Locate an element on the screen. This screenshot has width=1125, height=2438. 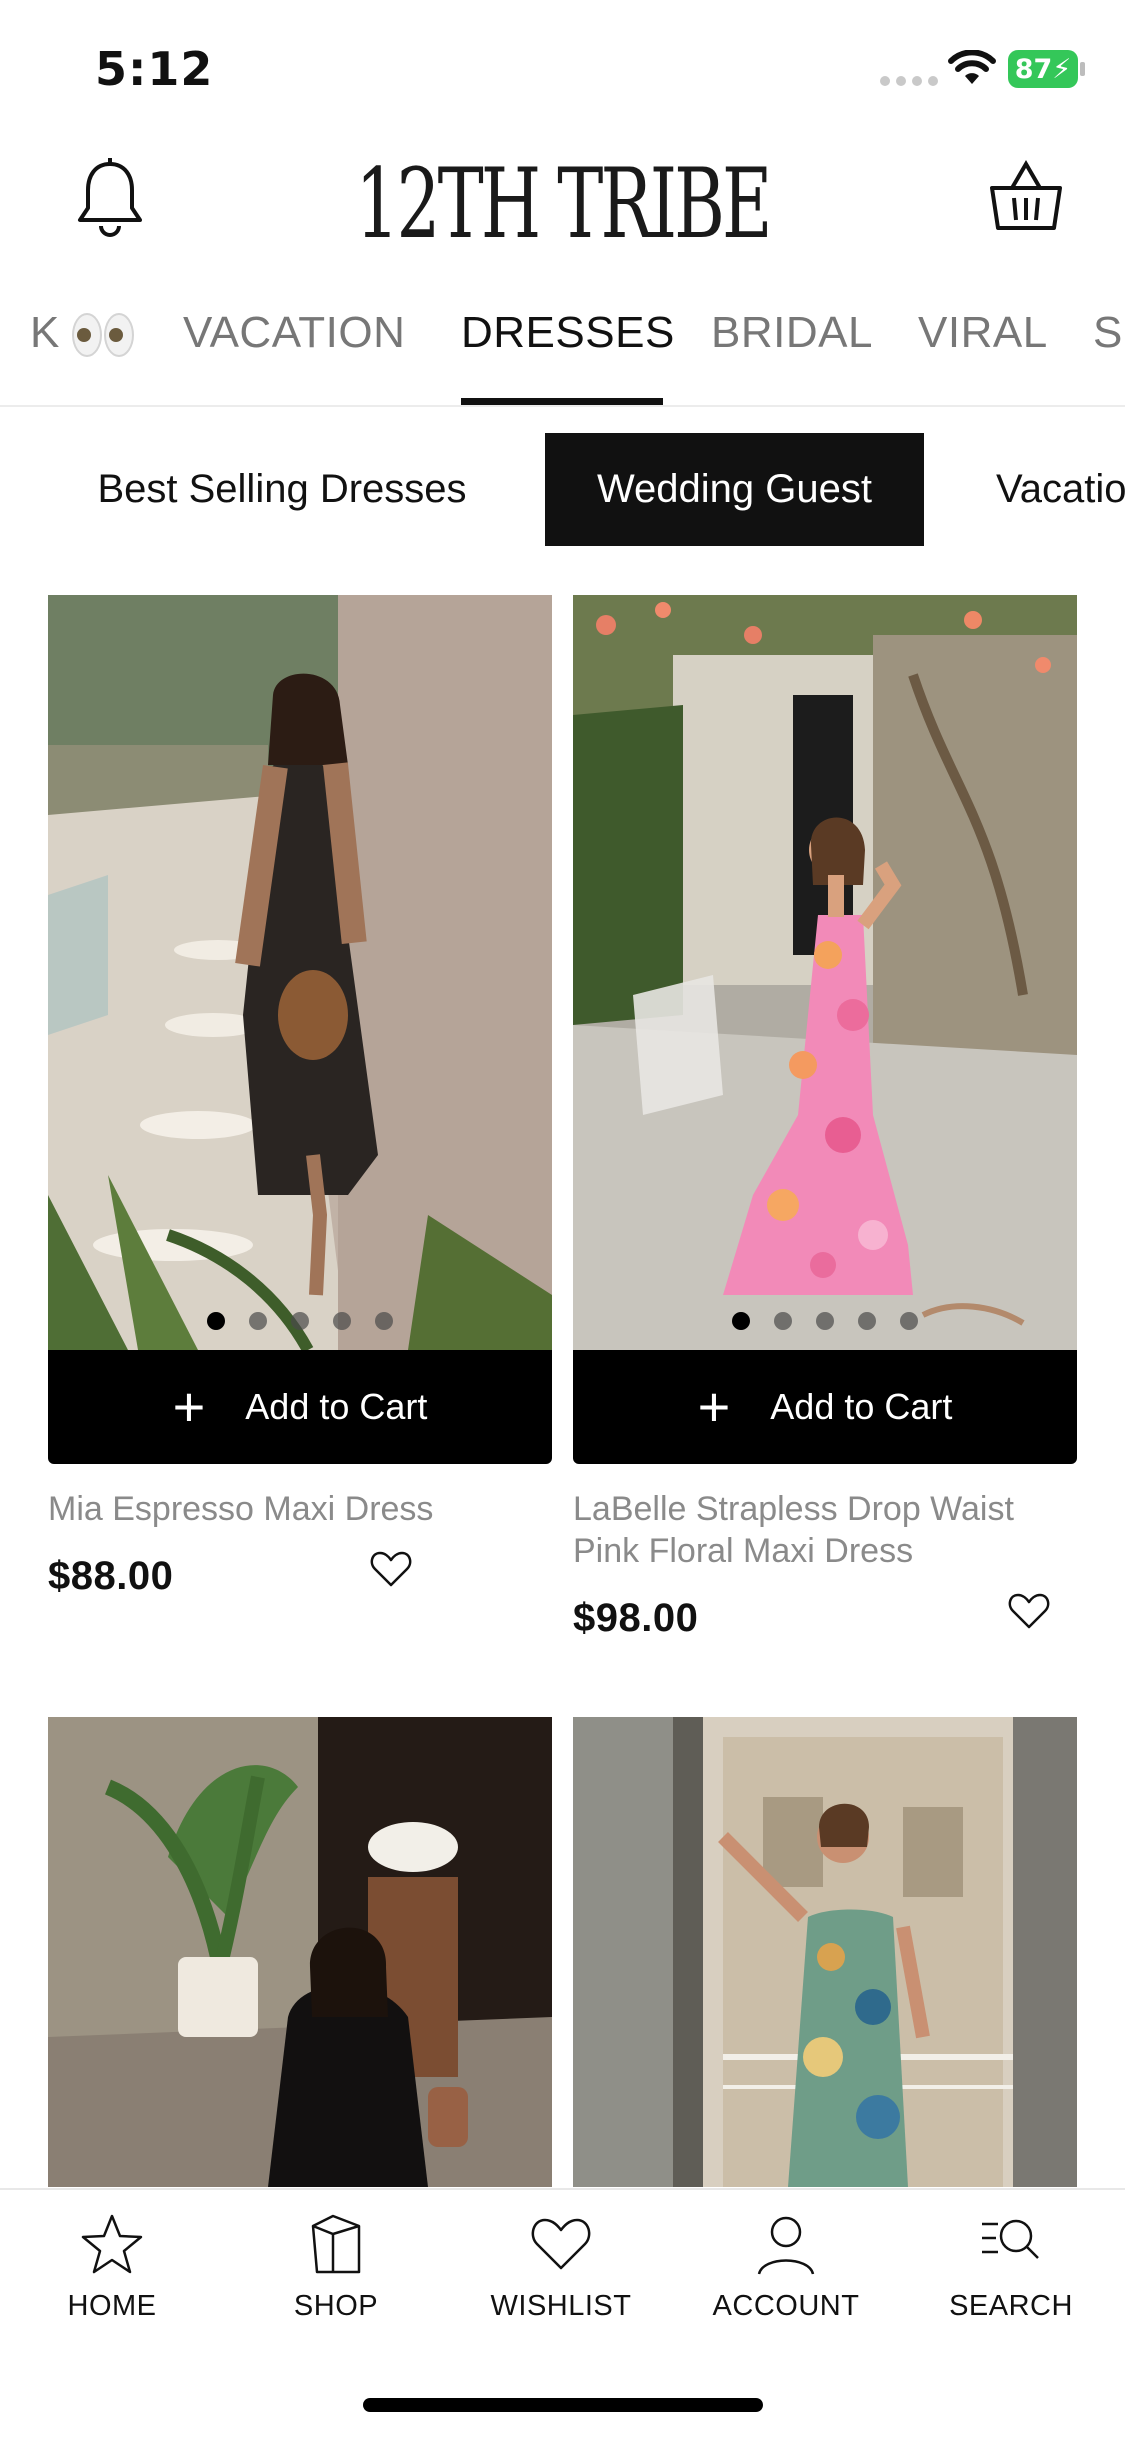
chip-wedding-guest: Wedding Guest is located at coordinates (734, 489).